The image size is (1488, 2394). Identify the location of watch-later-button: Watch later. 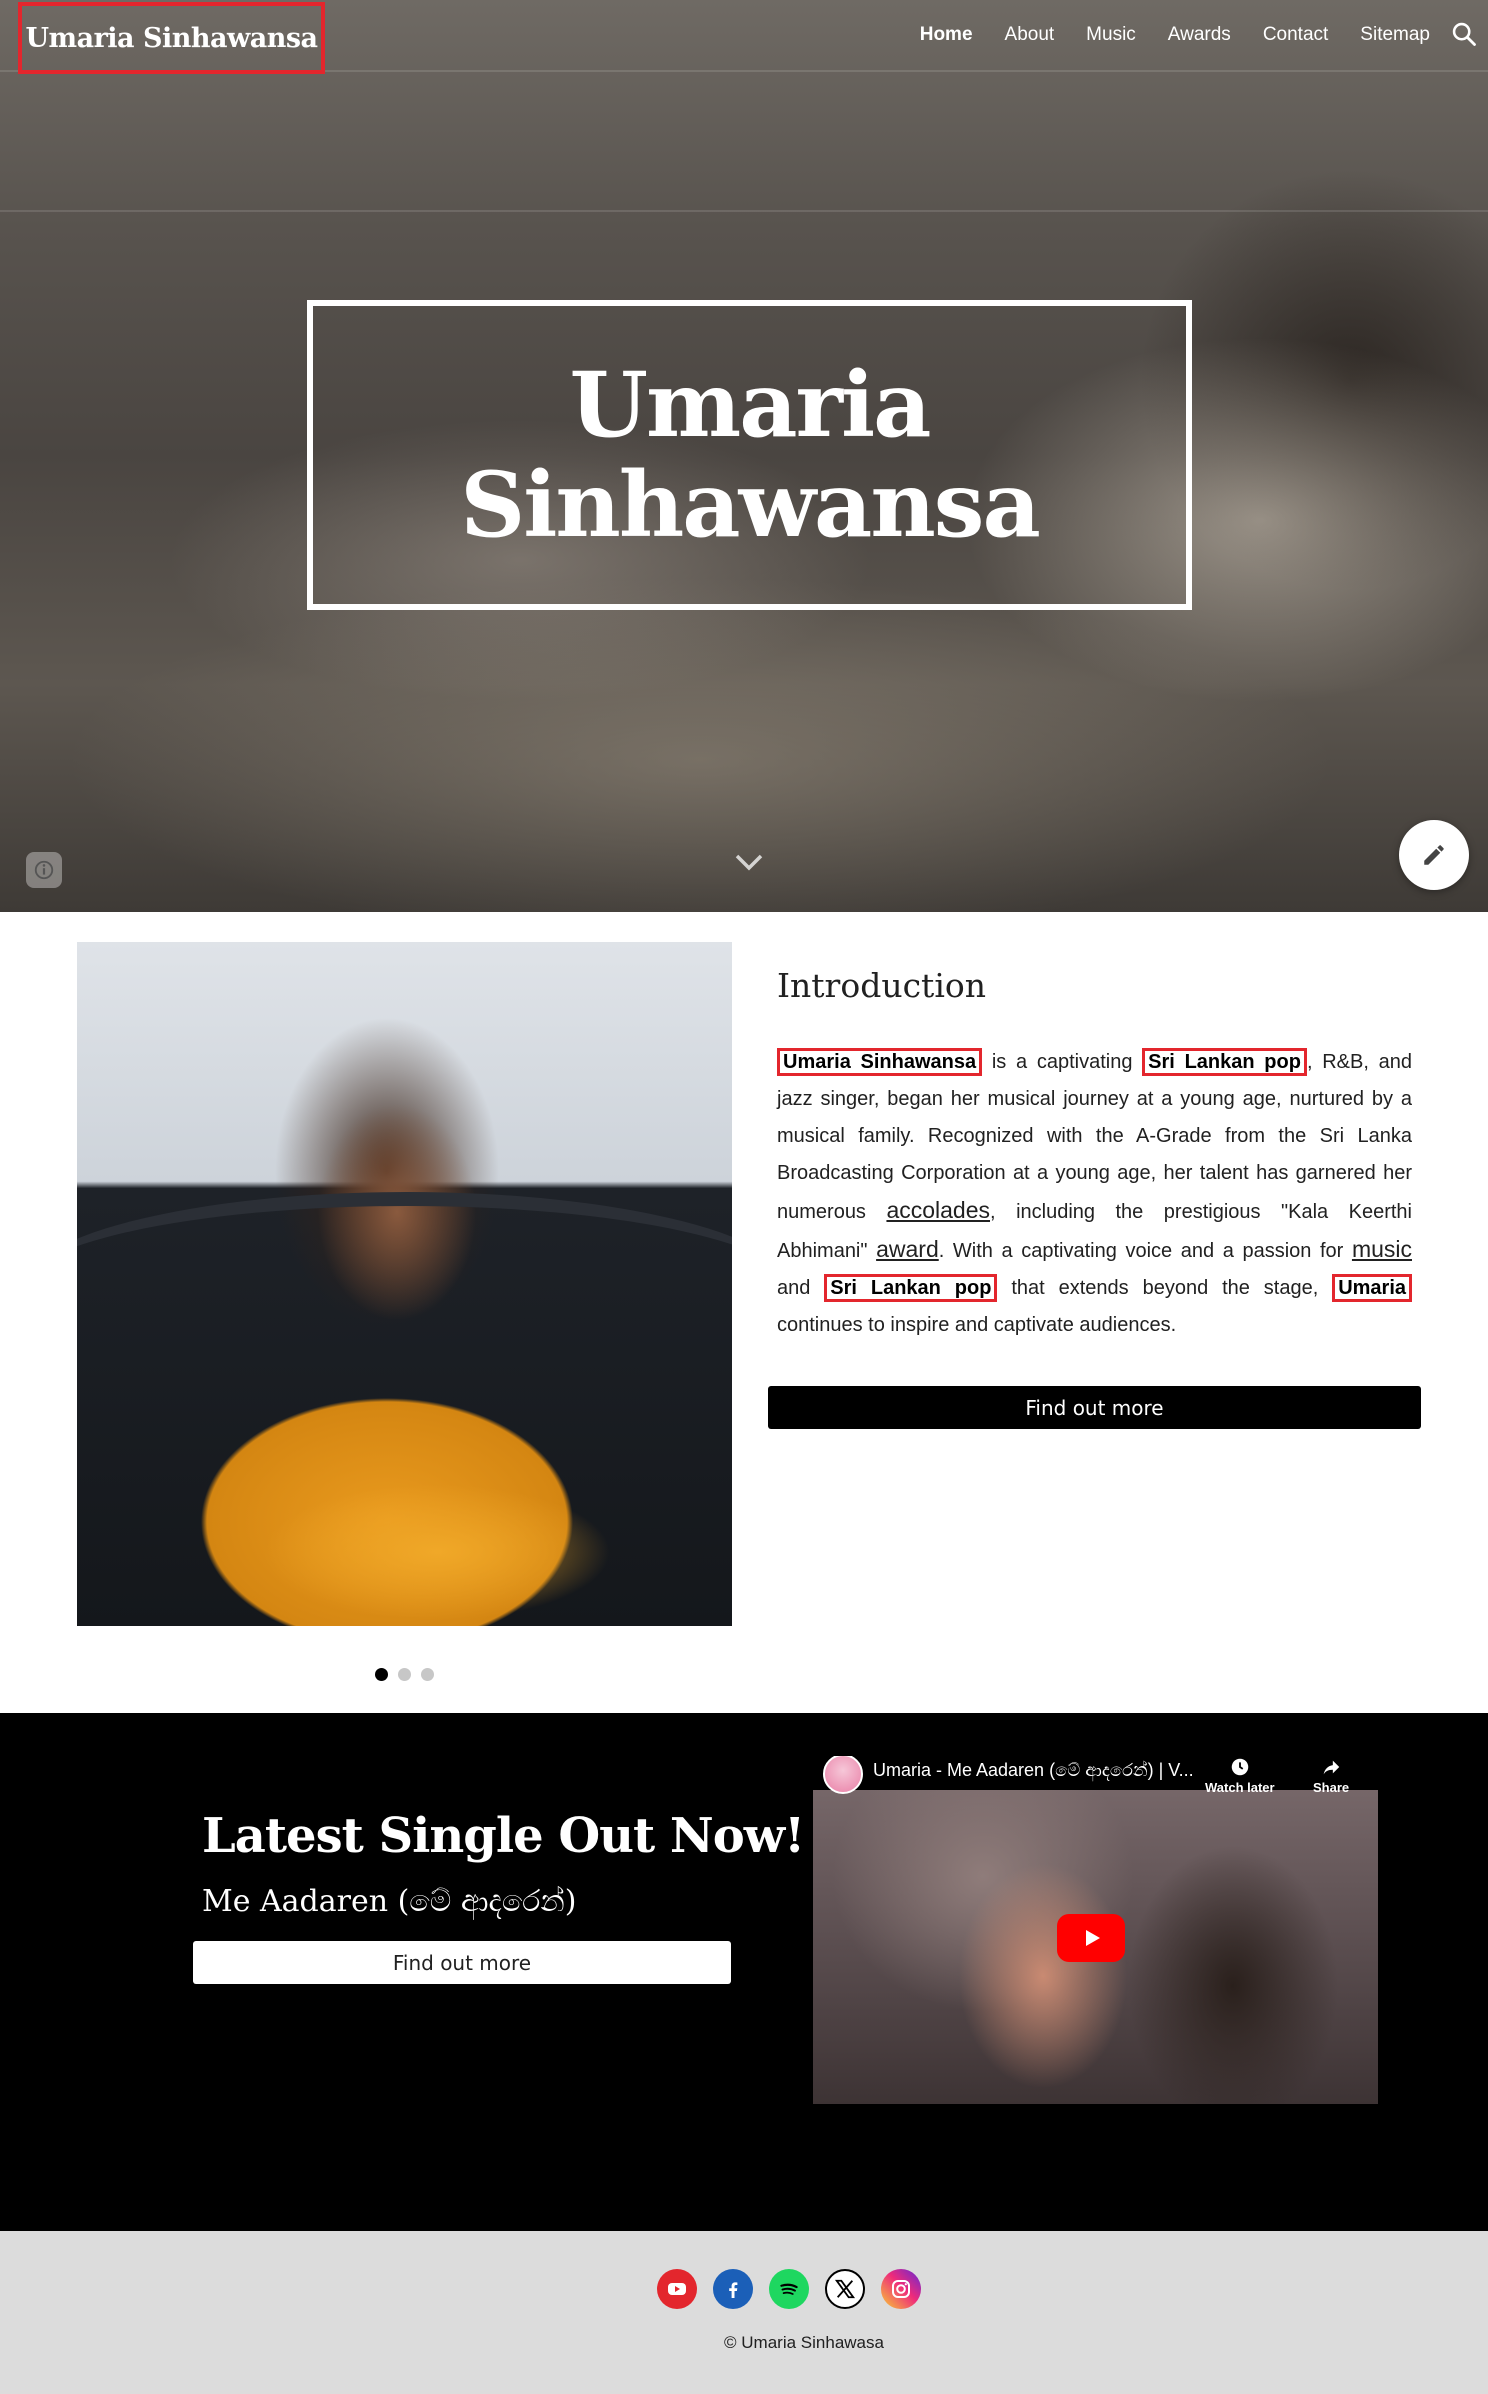
(1240, 1775).